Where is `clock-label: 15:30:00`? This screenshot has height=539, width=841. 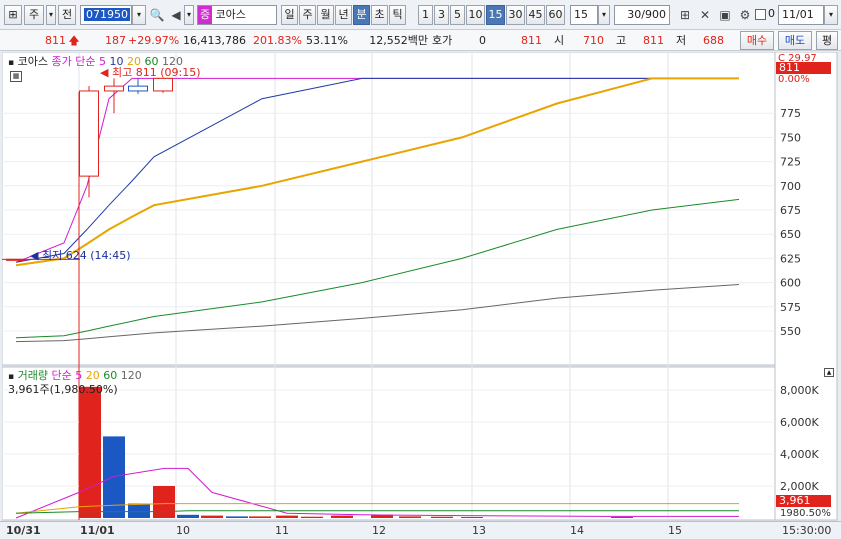
clock-label: 15:30:00 is located at coordinates (807, 530).